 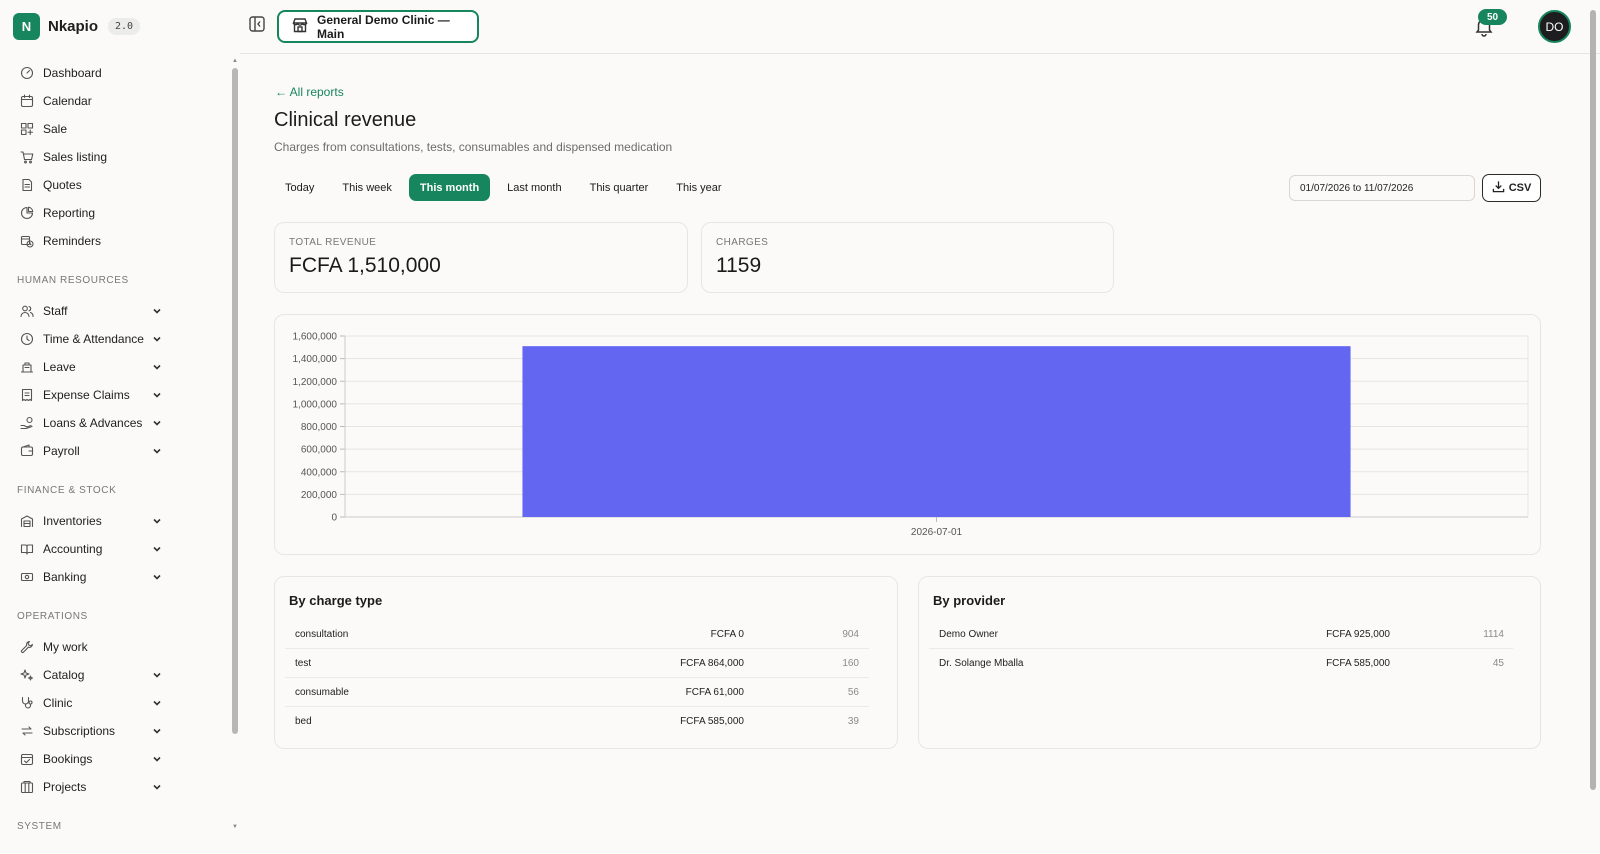 I want to click on sidebar-item-inventories: Inventories, so click(x=116, y=521).